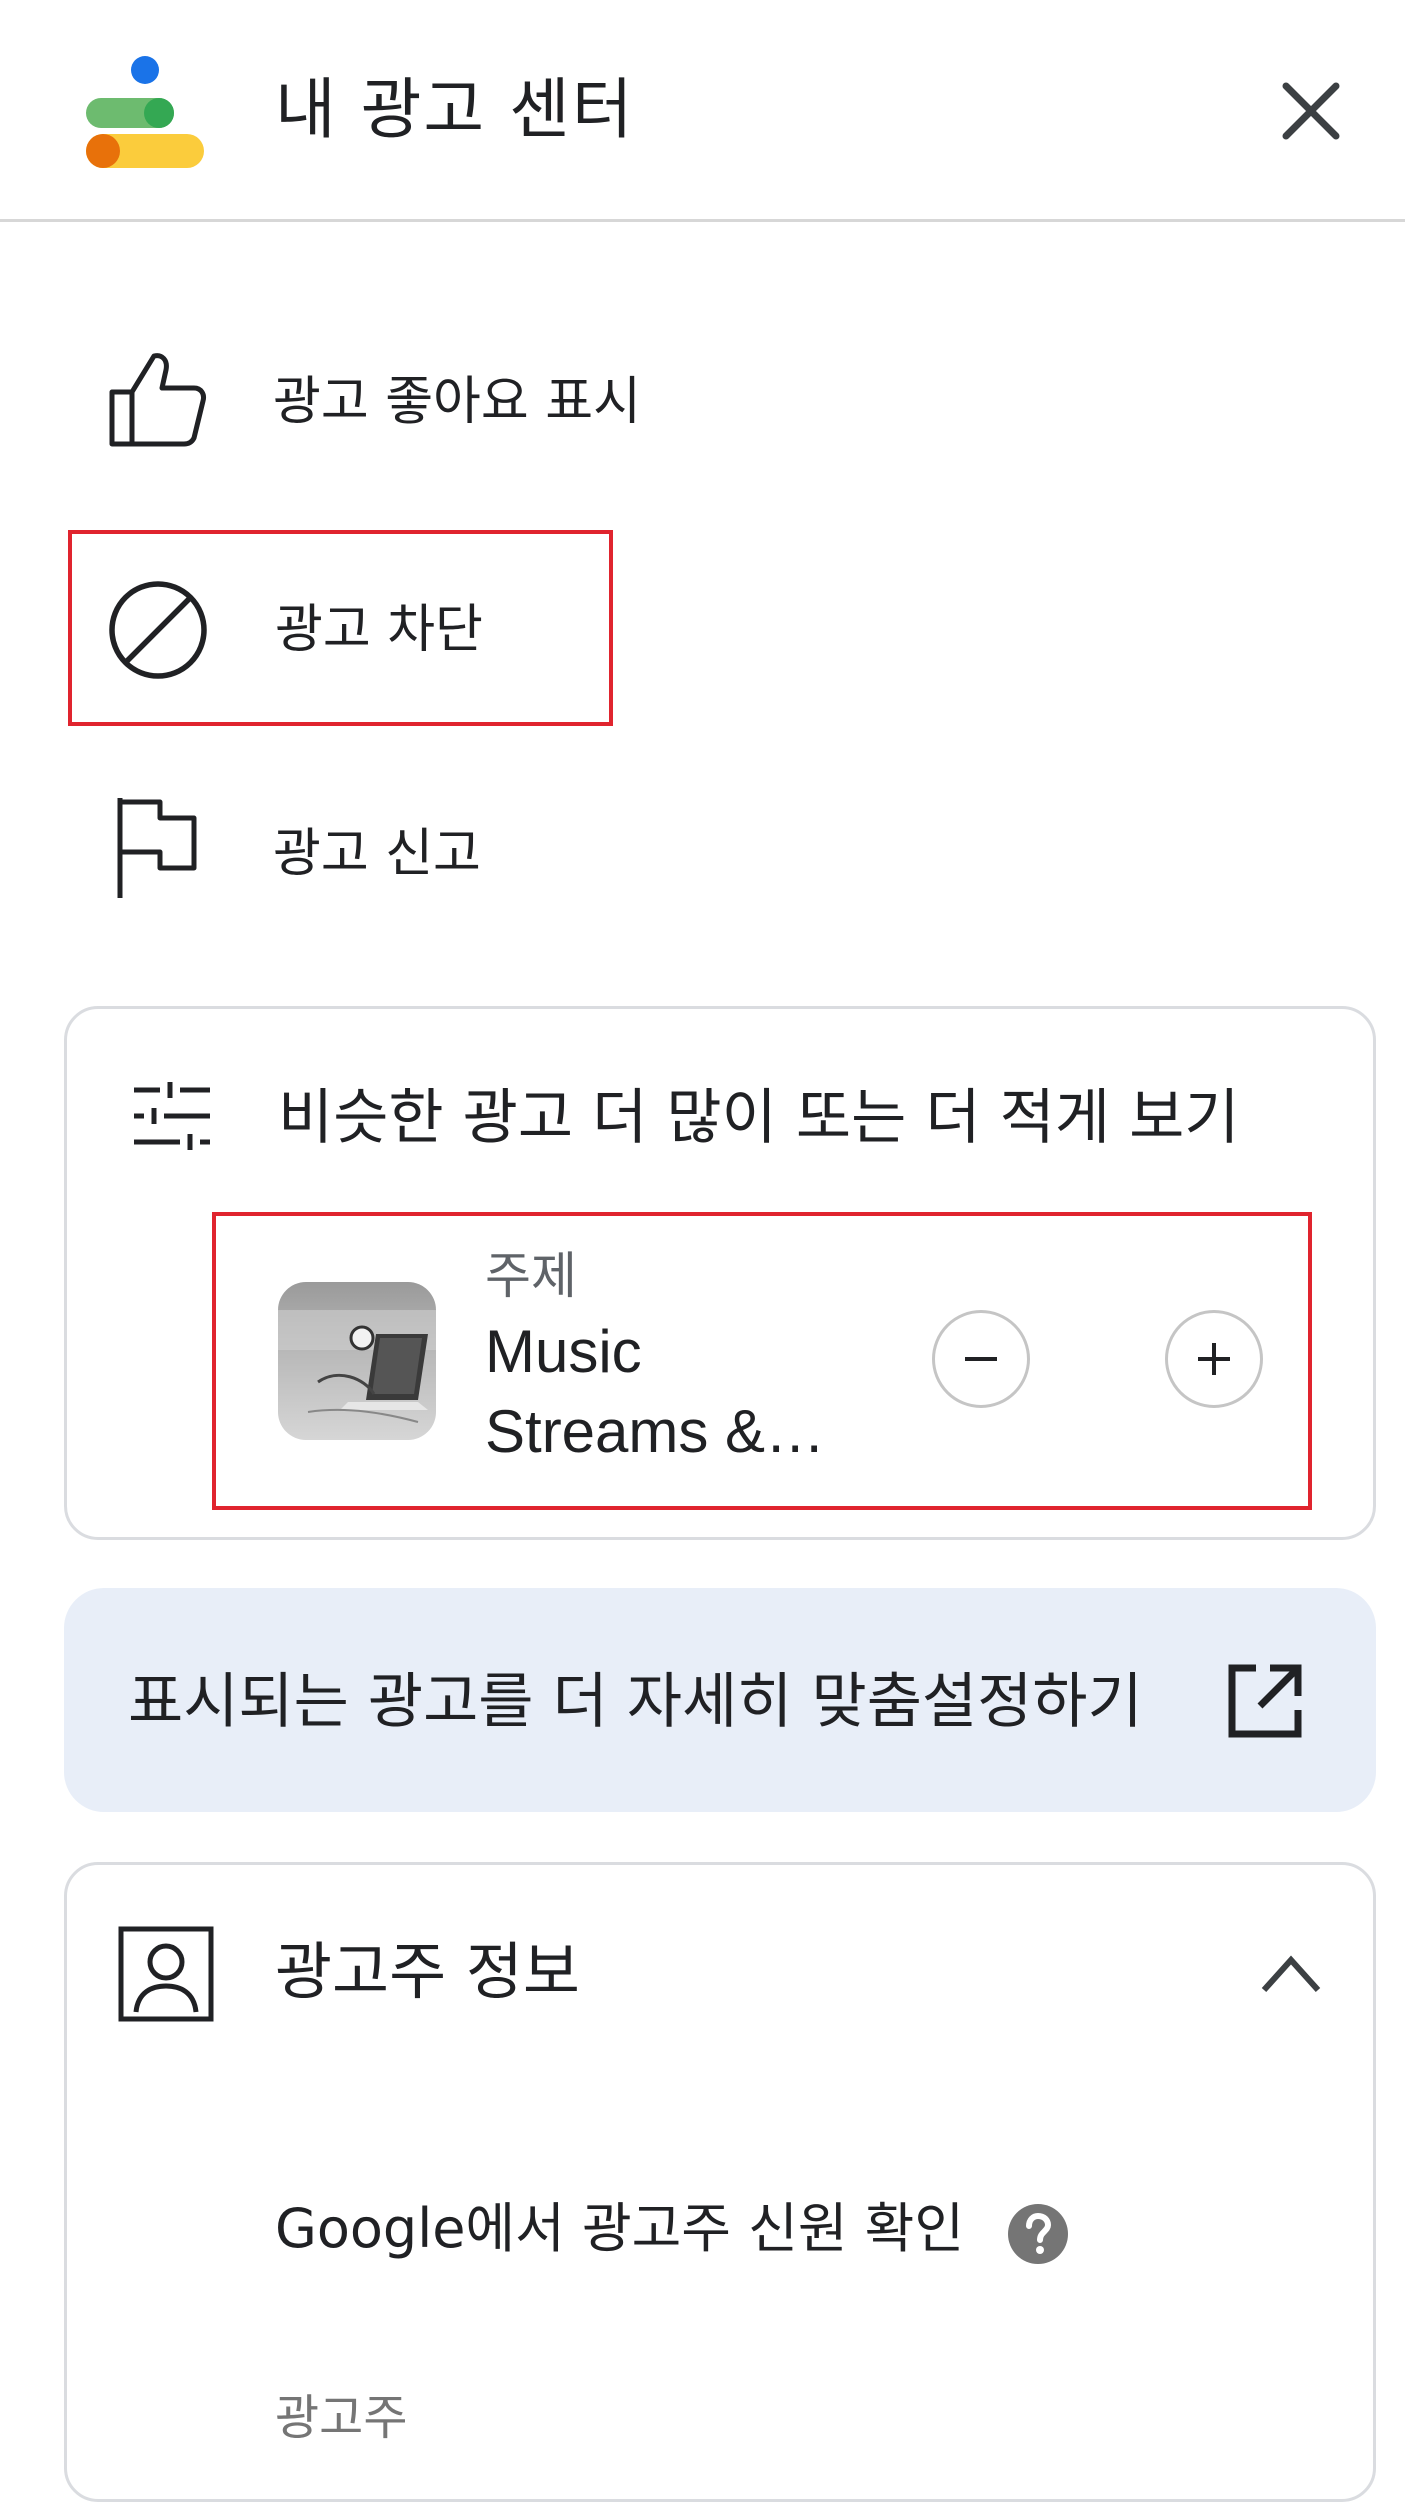  What do you see at coordinates (635, 1702) in the screenshot?
I see `customize-ads-label: 표시되는 광고를 더 자세히 맞춤설정하기` at bounding box center [635, 1702].